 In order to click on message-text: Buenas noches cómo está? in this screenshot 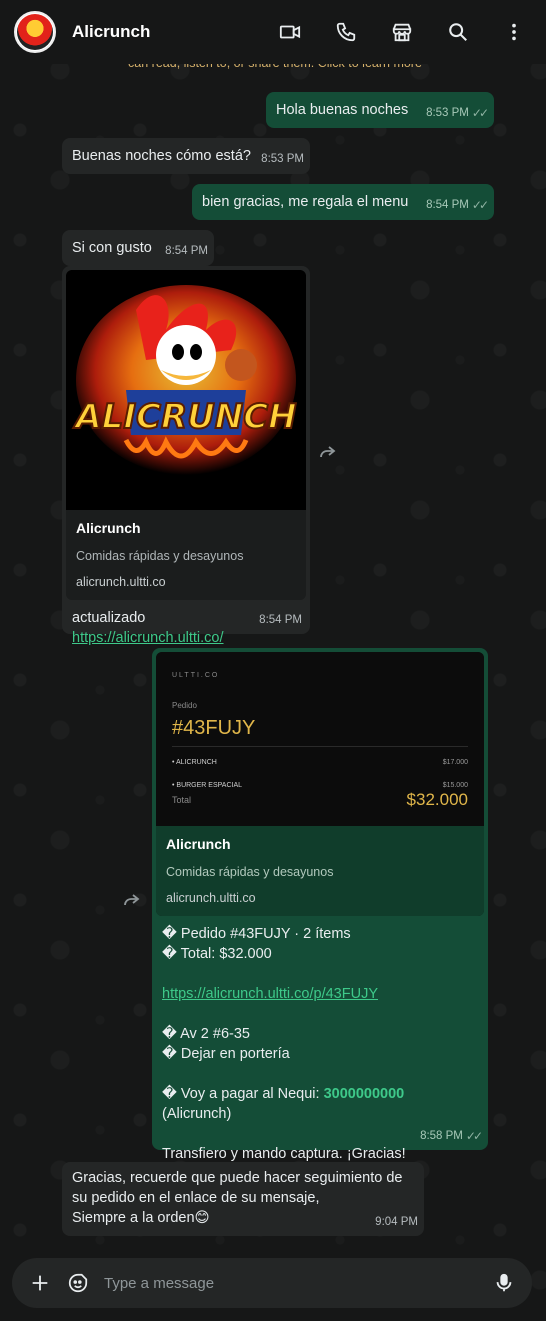, I will do `click(161, 156)`.